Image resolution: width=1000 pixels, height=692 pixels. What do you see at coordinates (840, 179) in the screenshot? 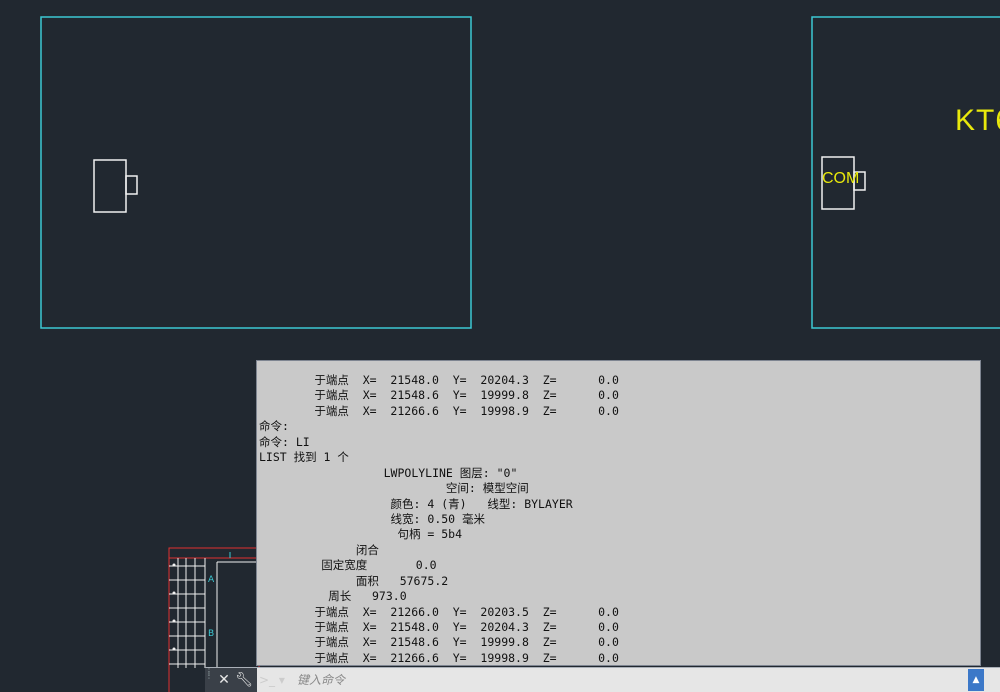
I see `com-text-label: COM` at bounding box center [840, 179].